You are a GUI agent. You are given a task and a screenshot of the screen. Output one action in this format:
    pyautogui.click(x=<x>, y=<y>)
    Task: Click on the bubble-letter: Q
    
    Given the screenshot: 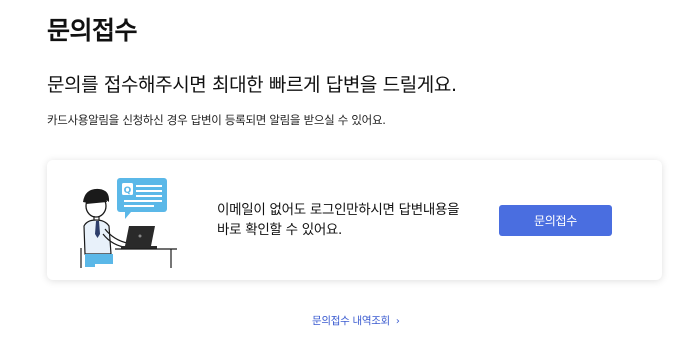 What is the action you would take?
    pyautogui.click(x=128, y=191)
    